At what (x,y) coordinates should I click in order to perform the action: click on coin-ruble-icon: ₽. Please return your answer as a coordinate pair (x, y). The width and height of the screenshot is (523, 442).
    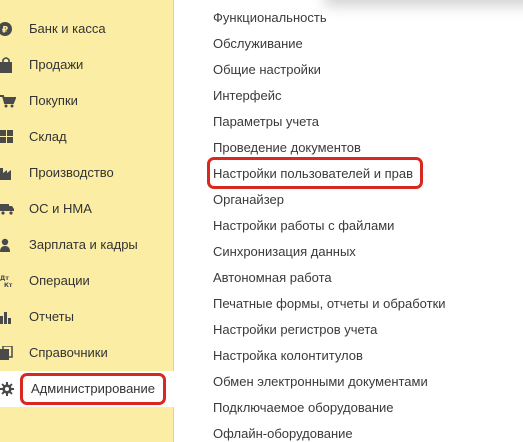
    Looking at the image, I should click on (8, 29).